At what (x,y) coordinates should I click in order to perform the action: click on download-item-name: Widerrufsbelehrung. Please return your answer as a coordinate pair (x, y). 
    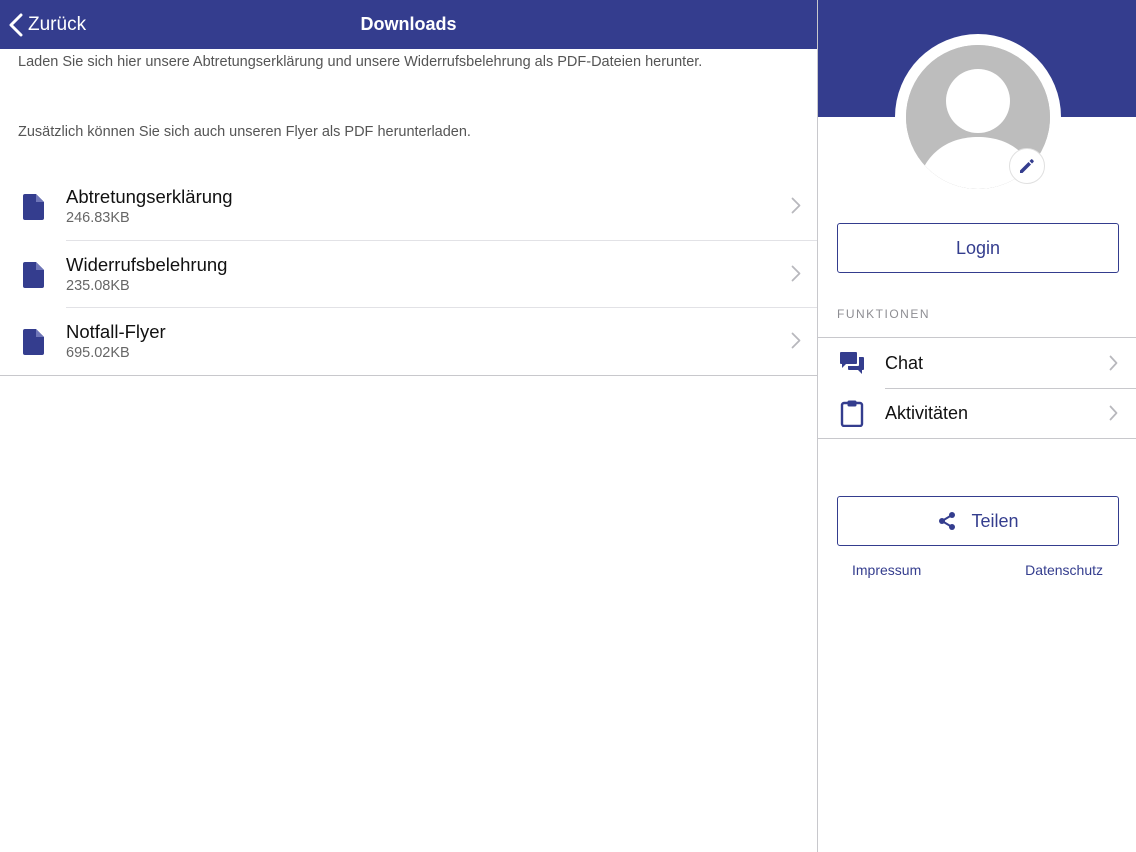
    Looking at the image, I should click on (147, 264).